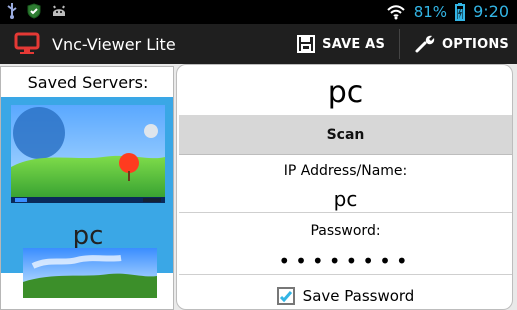 This screenshot has height=310, width=517. Describe the element at coordinates (400, 44) in the screenshot. I see `action-divider` at that location.